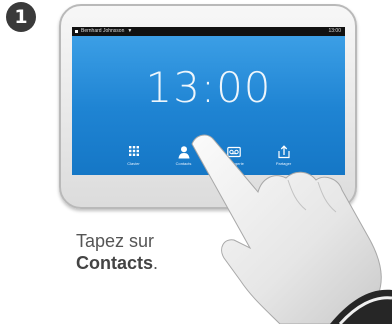  What do you see at coordinates (103, 31) in the screenshot?
I see `user-name: Bernhard Johnsson` at bounding box center [103, 31].